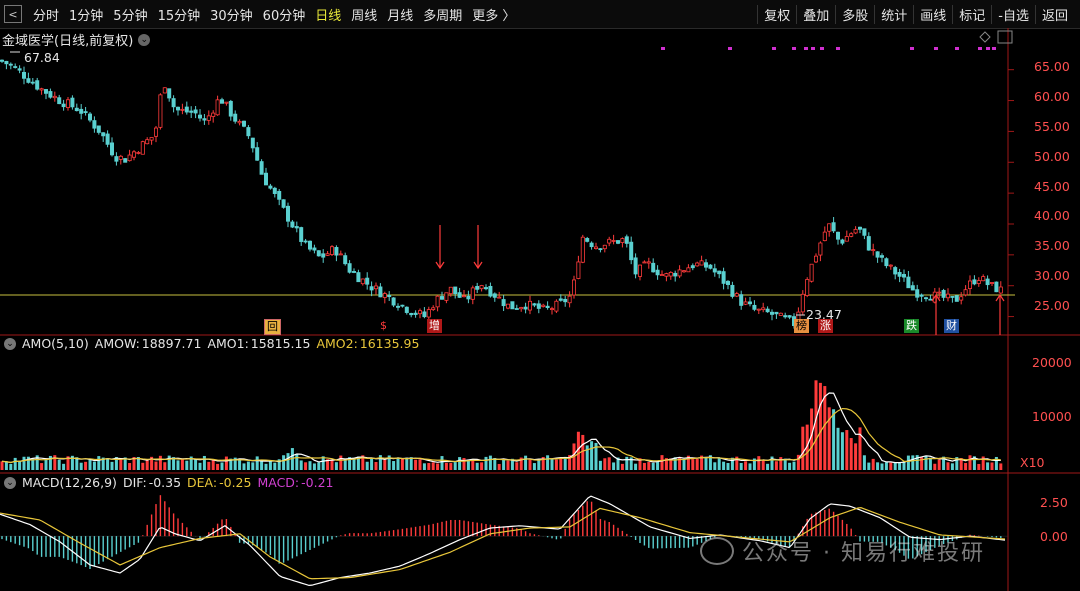 This screenshot has width=1080, height=591. What do you see at coordinates (951, 326) in the screenshot?
I see `event-marker-cai: 财` at bounding box center [951, 326].